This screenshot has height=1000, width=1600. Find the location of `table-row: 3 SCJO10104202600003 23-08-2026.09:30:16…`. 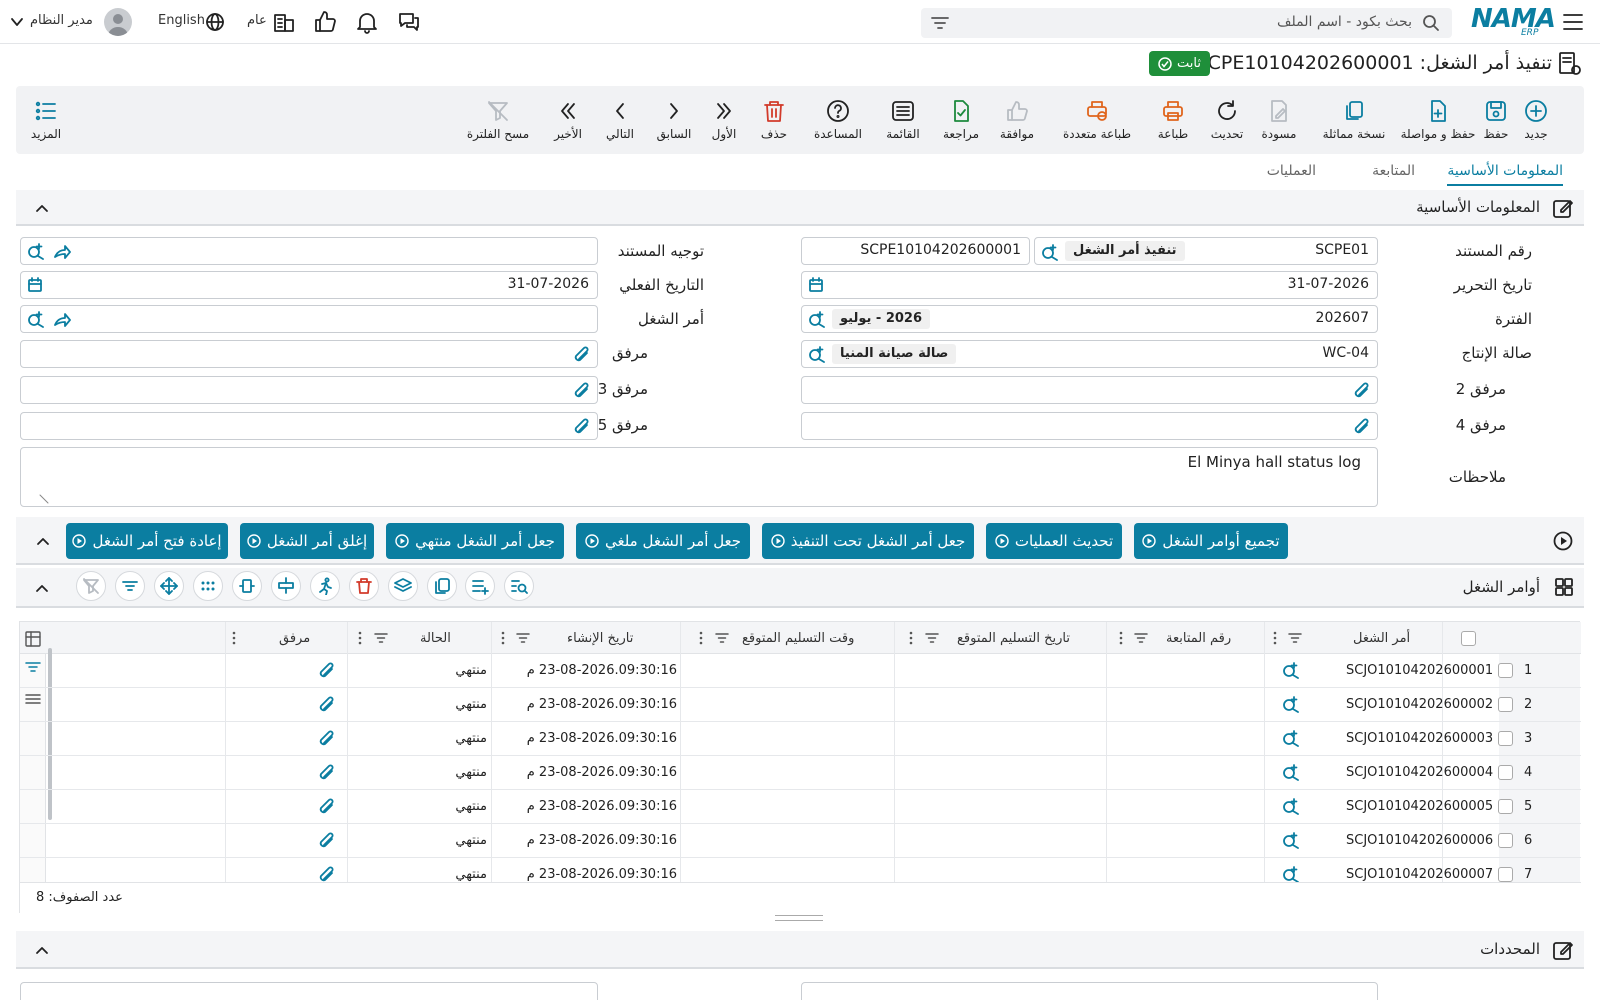

table-row: 3 SCJO10104202600003 23-08-2026.09:30:16… is located at coordinates (800, 739).